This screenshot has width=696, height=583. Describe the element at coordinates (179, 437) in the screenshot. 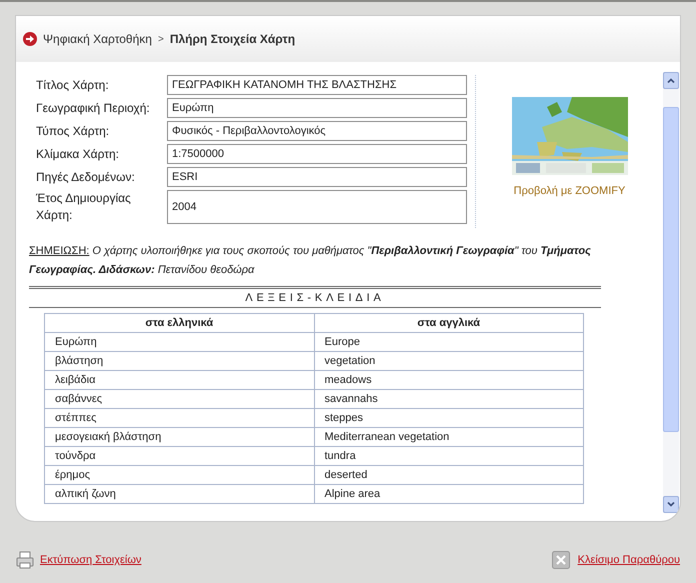

I see `table-cell: μεσογειακή βλάστηση` at that location.